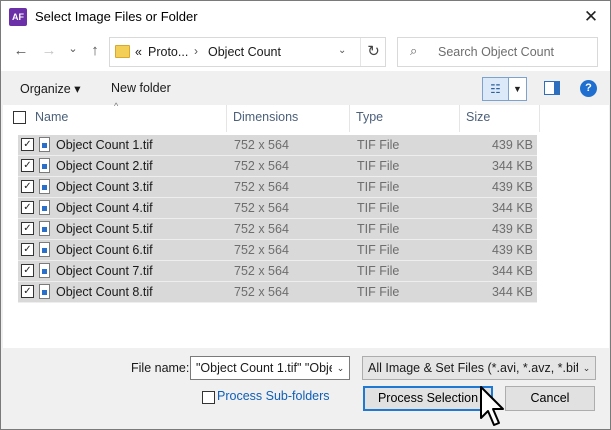 Image resolution: width=611 pixels, height=430 pixels. I want to click on file-name: Object Count 1.tif, so click(104, 145).